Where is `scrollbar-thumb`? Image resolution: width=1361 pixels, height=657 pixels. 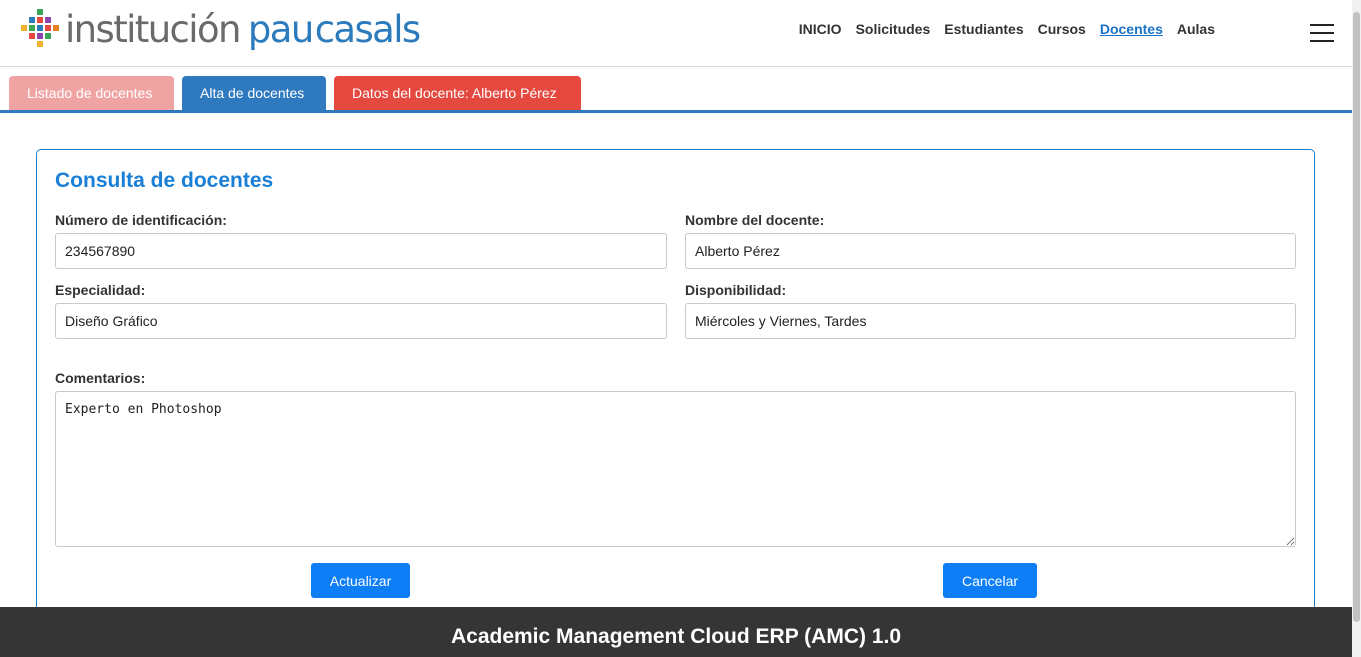
scrollbar-thumb is located at coordinates (1356, 317).